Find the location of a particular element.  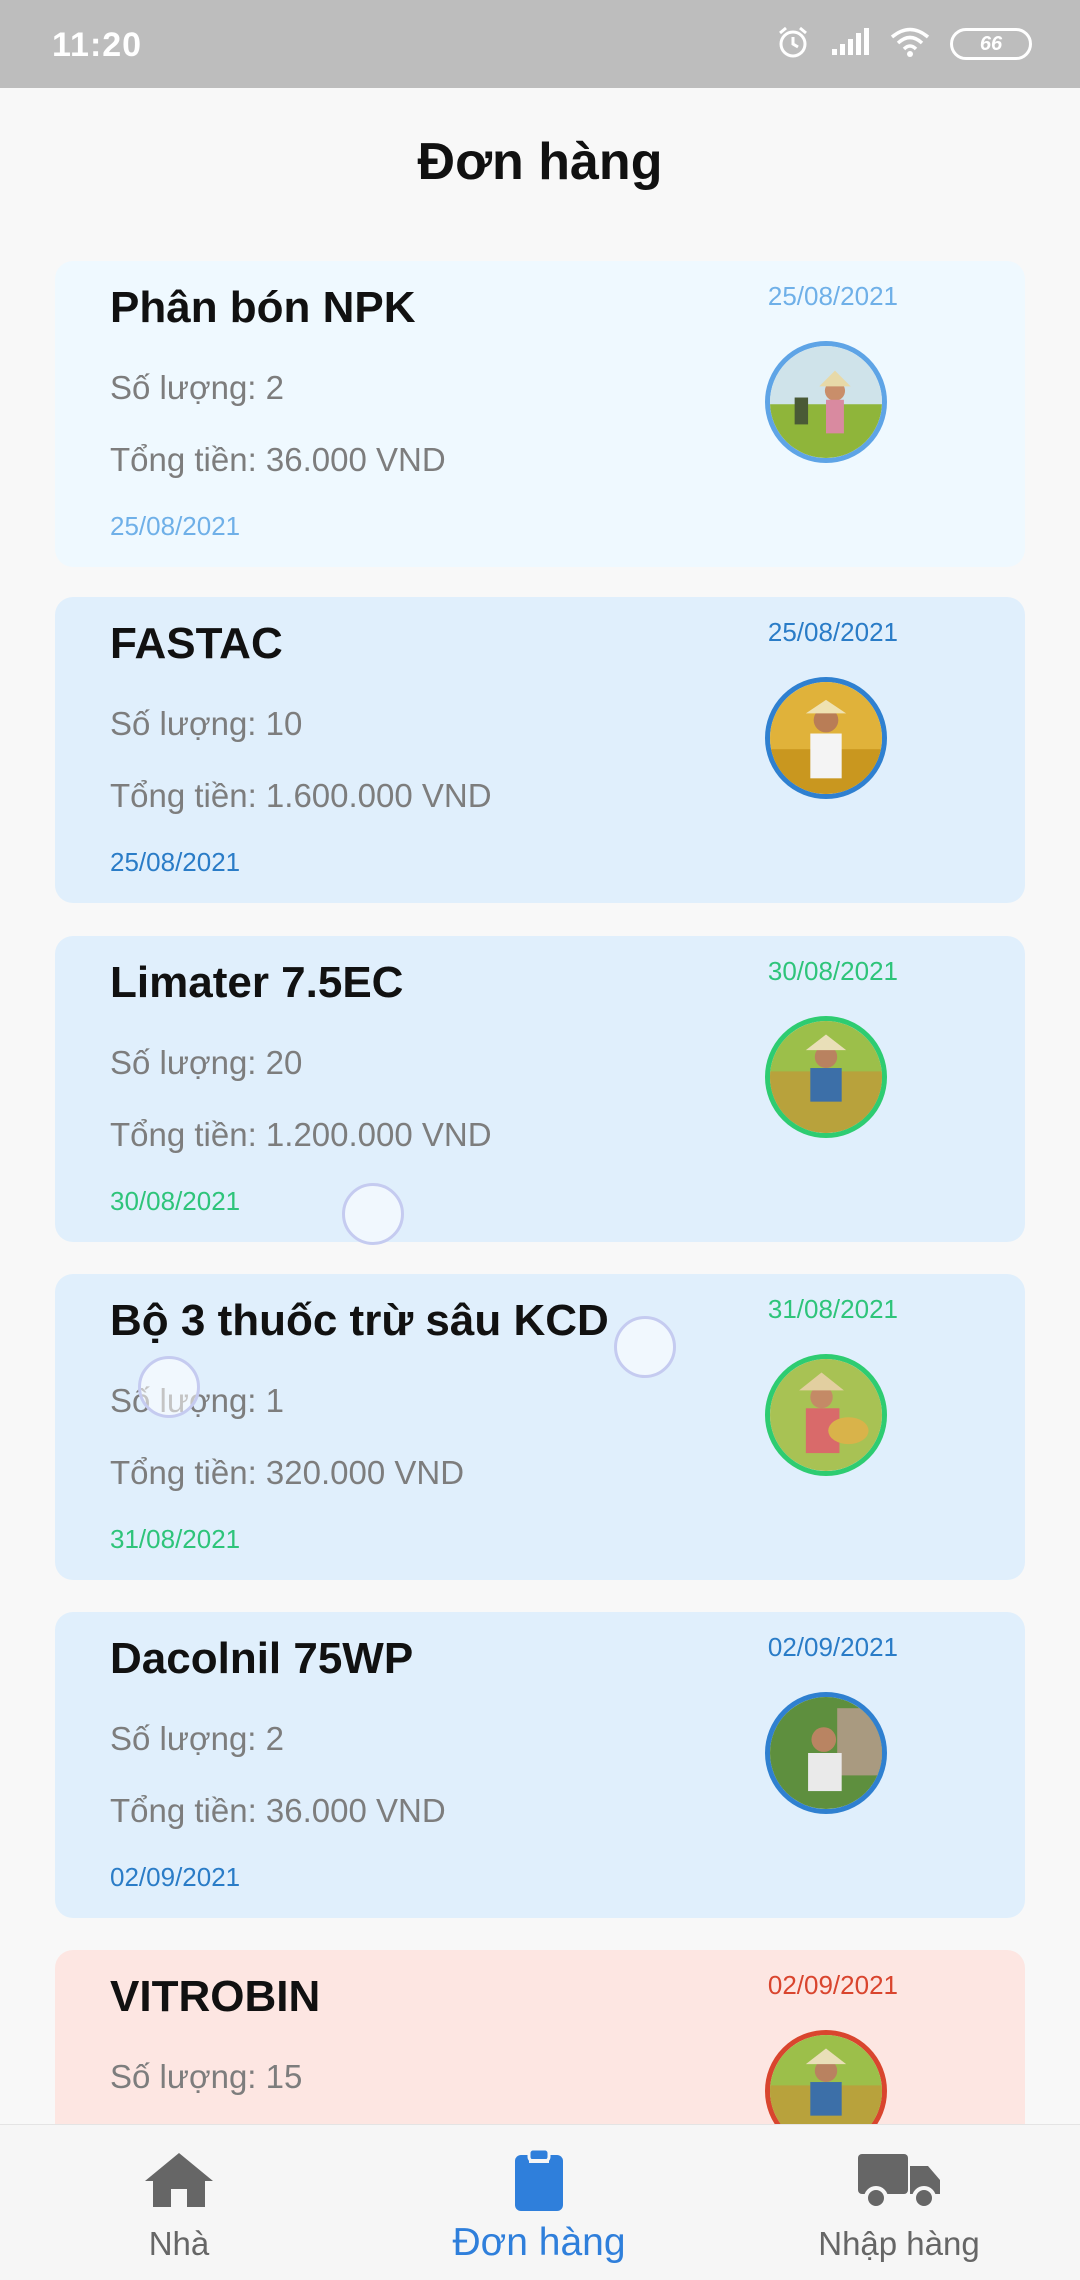

order-total: Tổng tiền: 320.000 VND is located at coordinates (287, 1472).